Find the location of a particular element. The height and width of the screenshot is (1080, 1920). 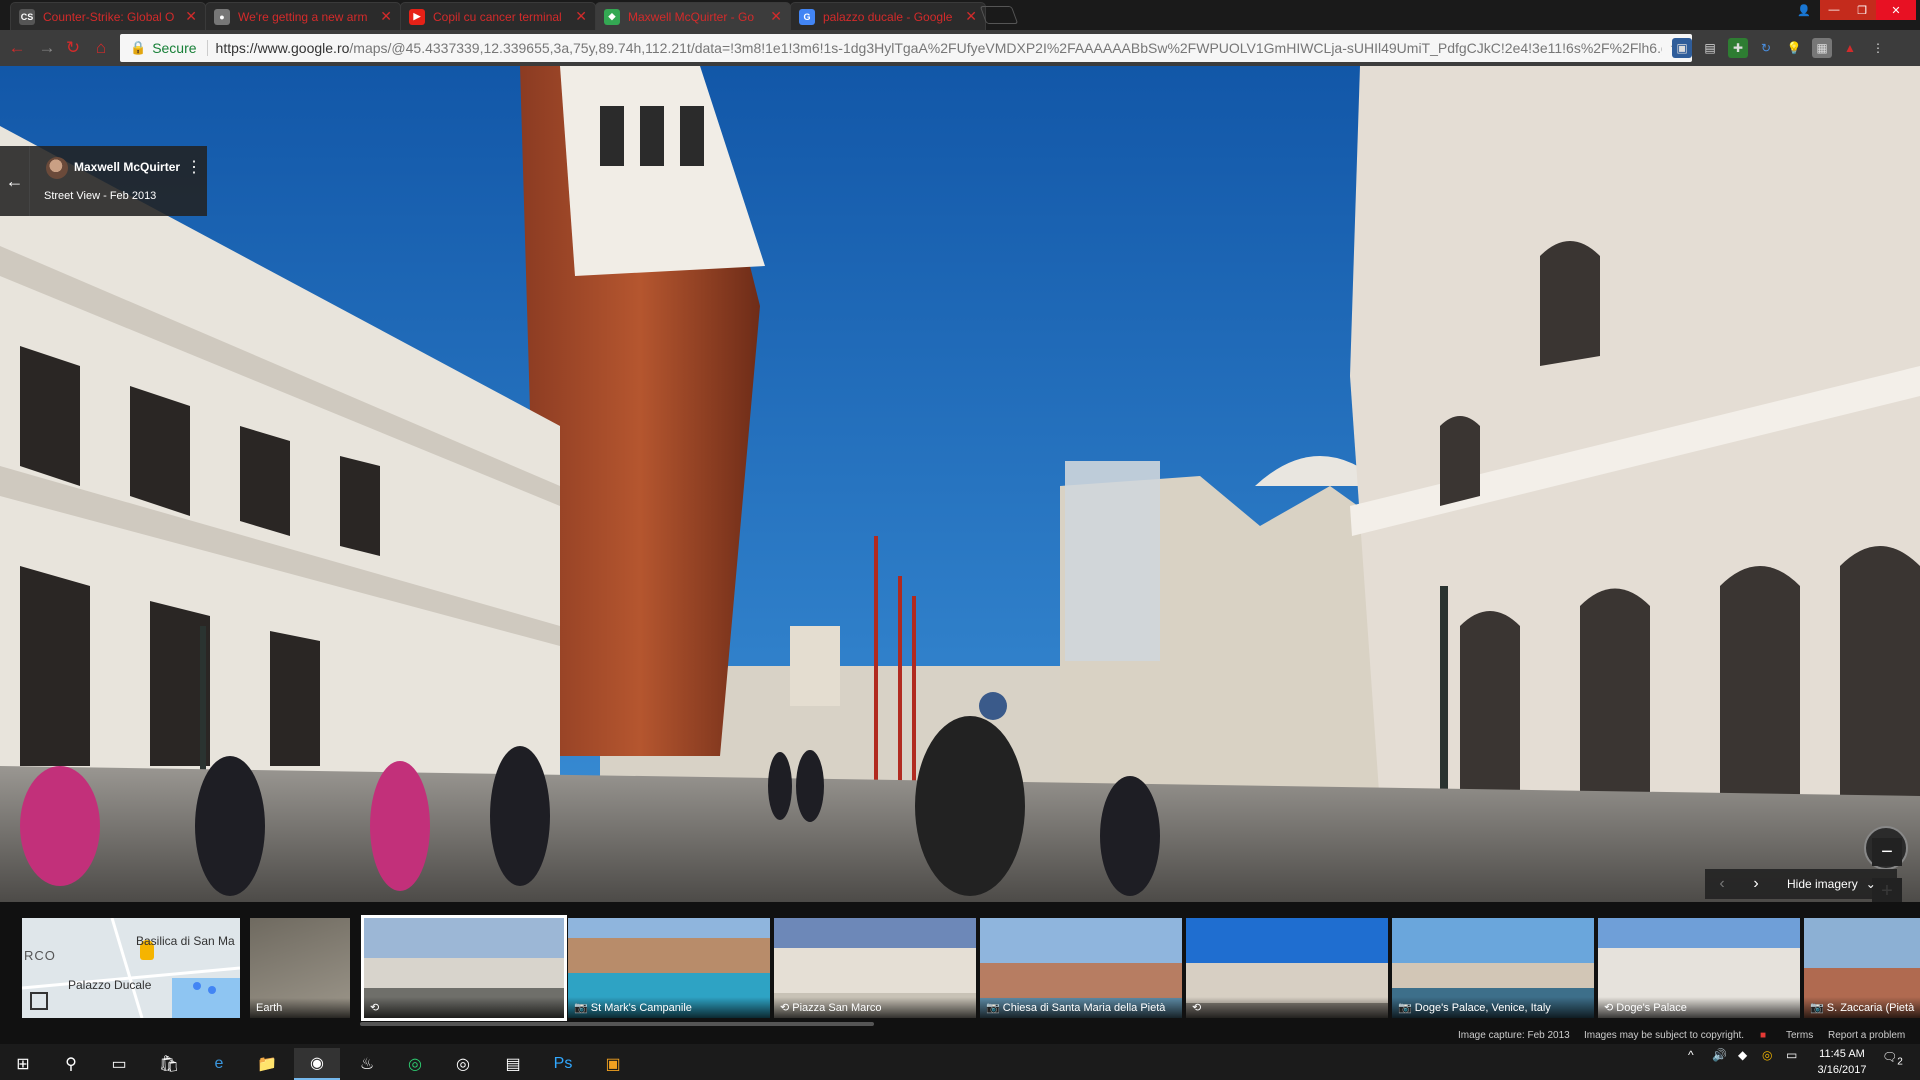

strip-scrollbar is located at coordinates (617, 1024).